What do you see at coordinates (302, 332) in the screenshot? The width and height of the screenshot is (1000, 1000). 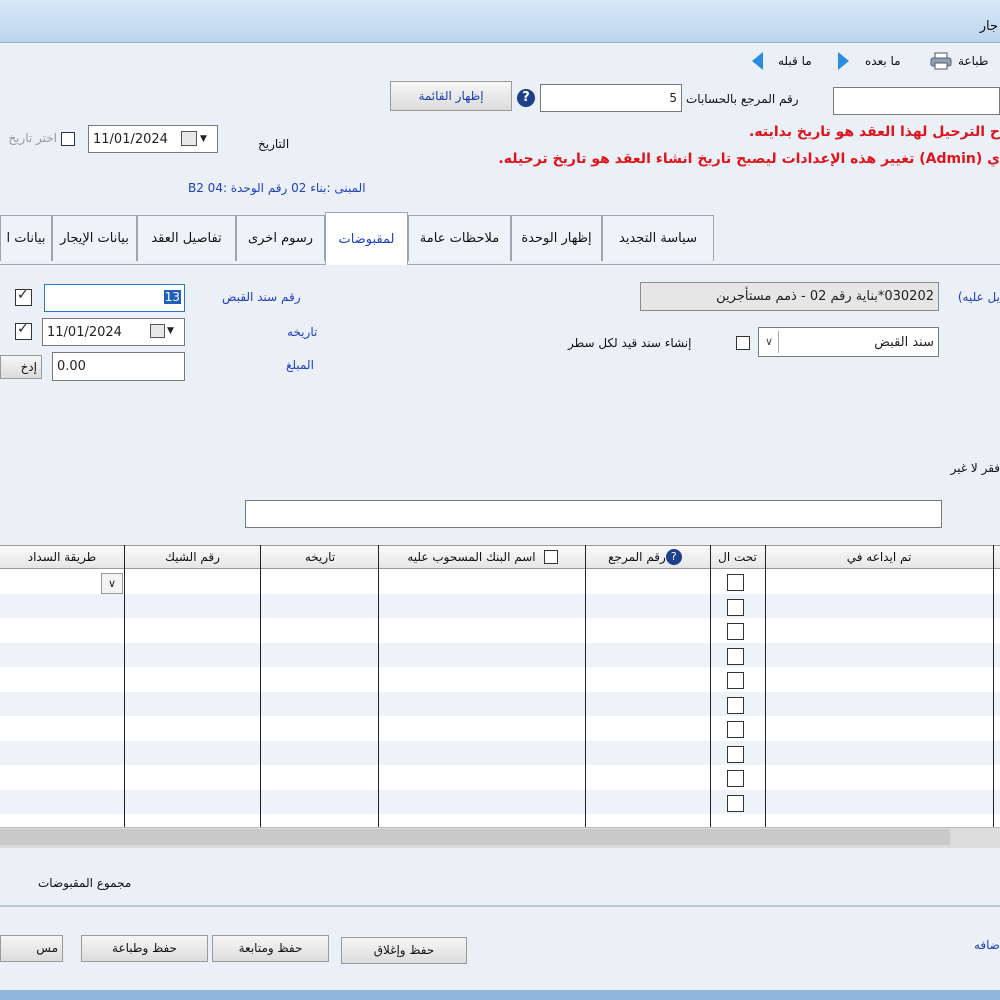 I see `receipt-date-label: تاريخه` at bounding box center [302, 332].